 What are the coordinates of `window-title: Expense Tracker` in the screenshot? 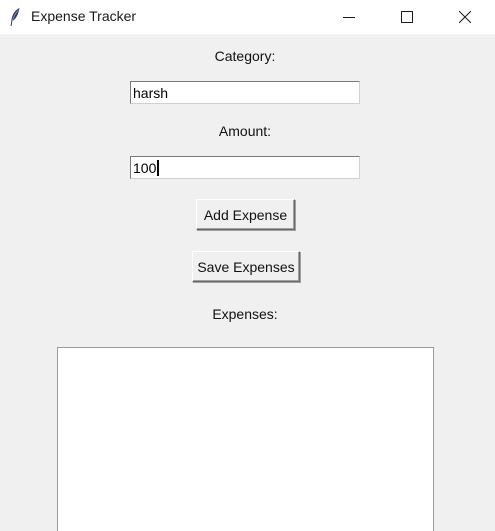 It's located at (84, 16).